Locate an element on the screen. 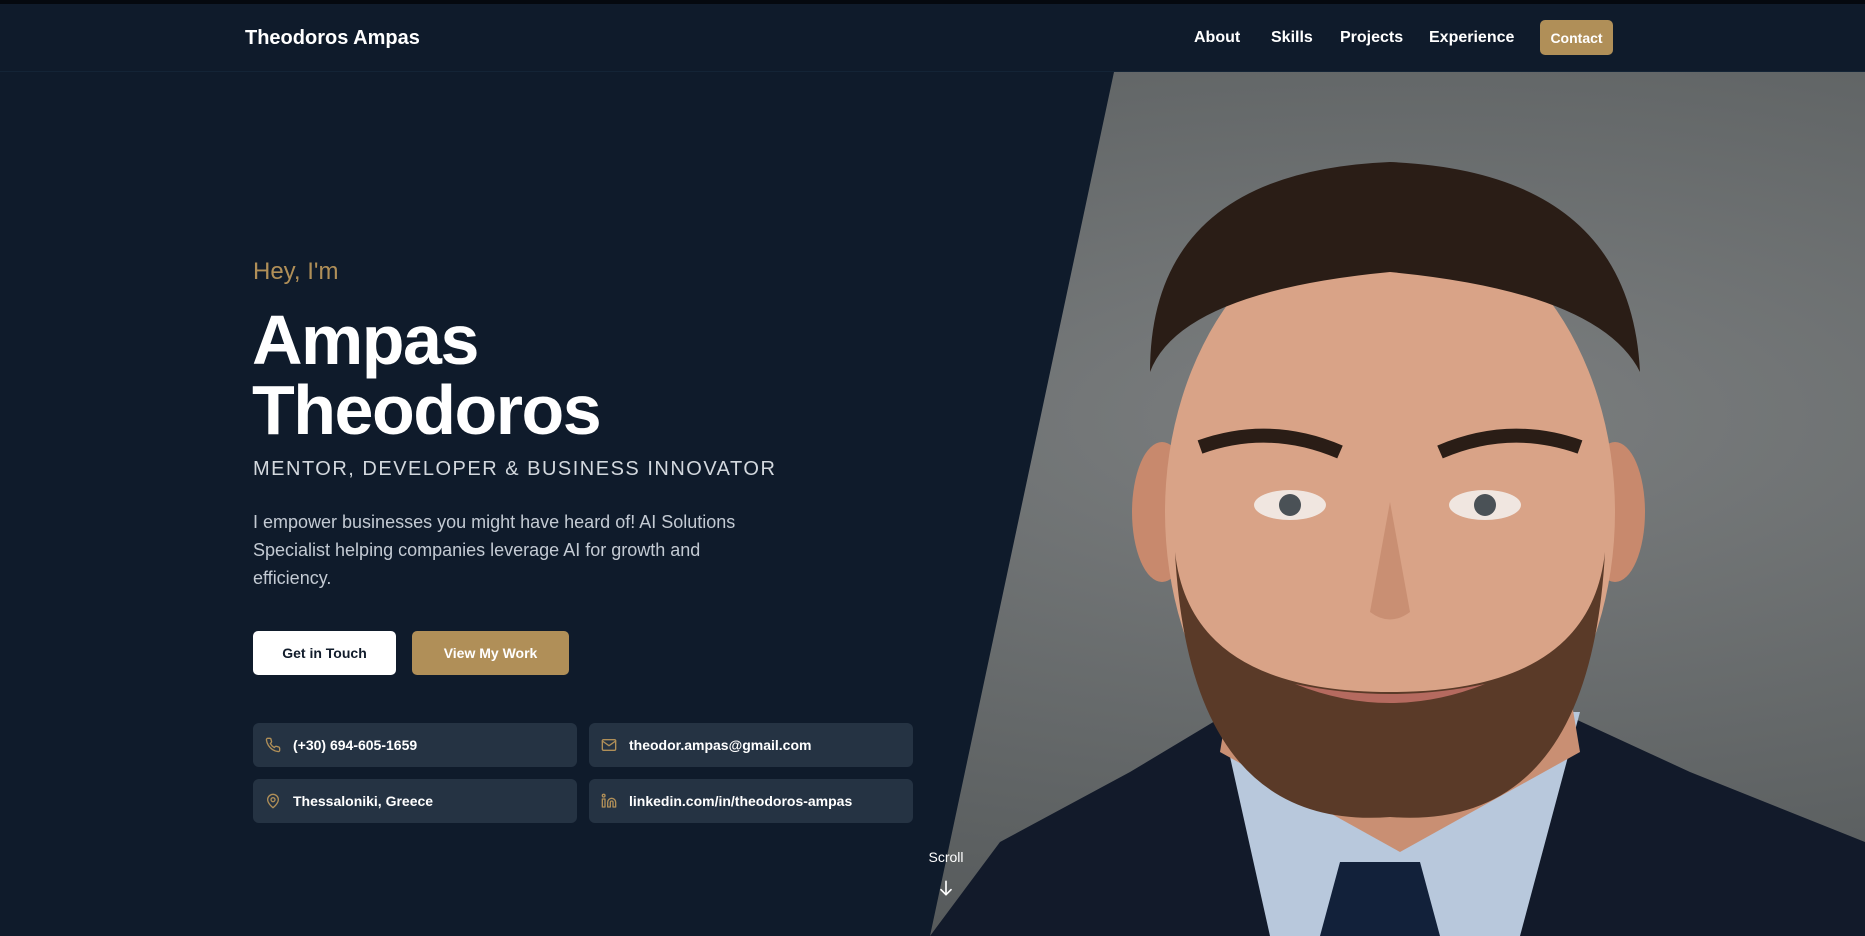 Image resolution: width=1865 pixels, height=936 pixels. location-card: Thessaloniki, Greece is located at coordinates (415, 801).